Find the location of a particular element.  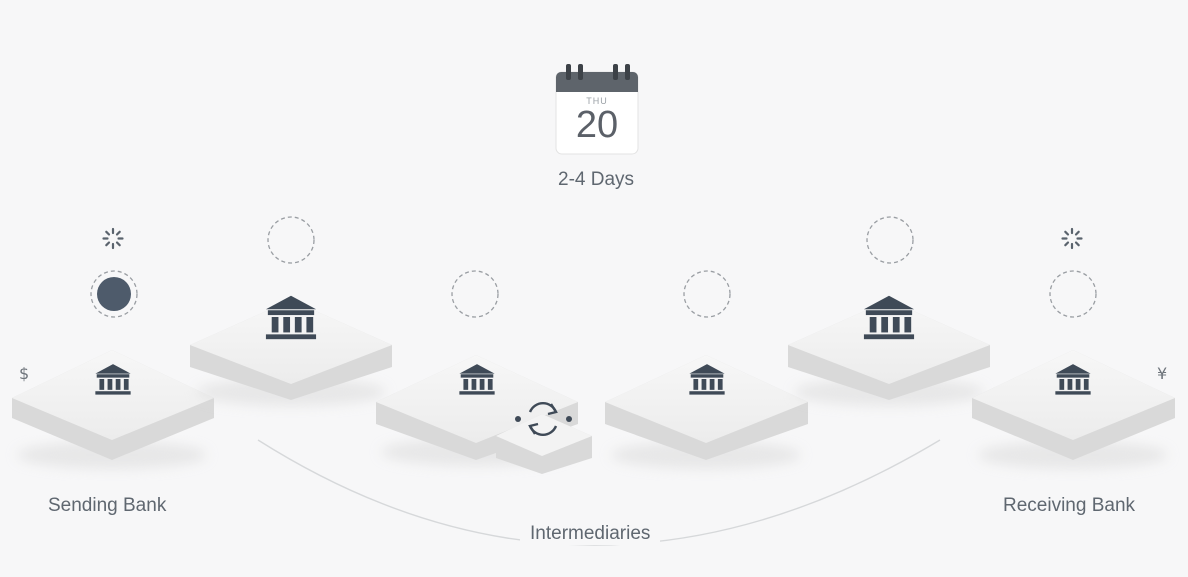

receiving-bank-label: Receiving Bank is located at coordinates (1069, 505).